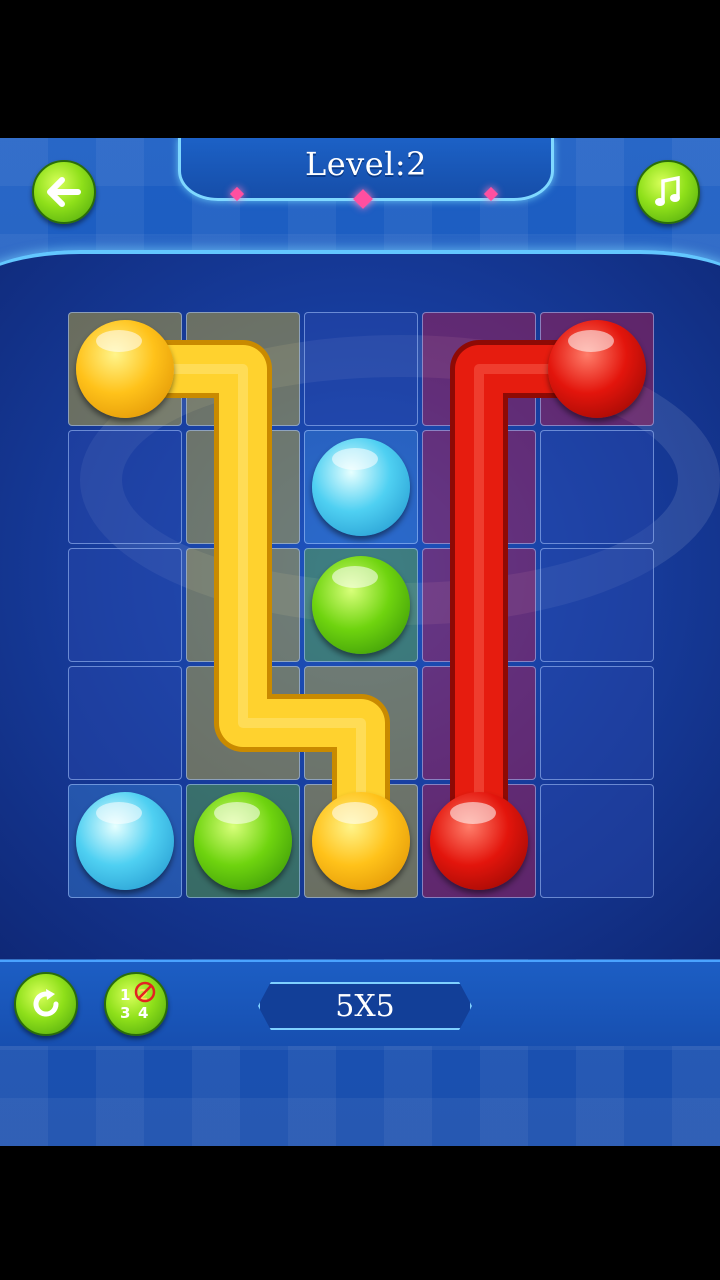 The image size is (720, 1280). I want to click on arrow-left-icon, so click(64, 192).